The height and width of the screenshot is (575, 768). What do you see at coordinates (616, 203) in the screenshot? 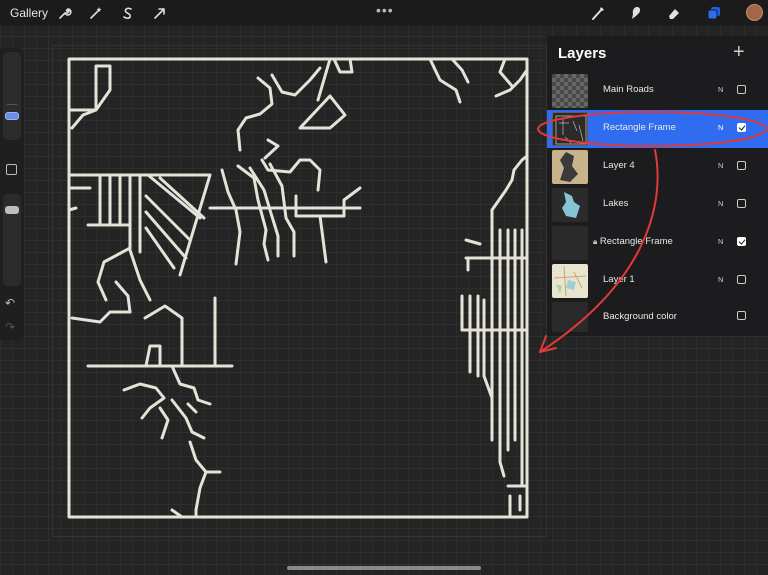
I see `layer-name: Lakes` at bounding box center [616, 203].